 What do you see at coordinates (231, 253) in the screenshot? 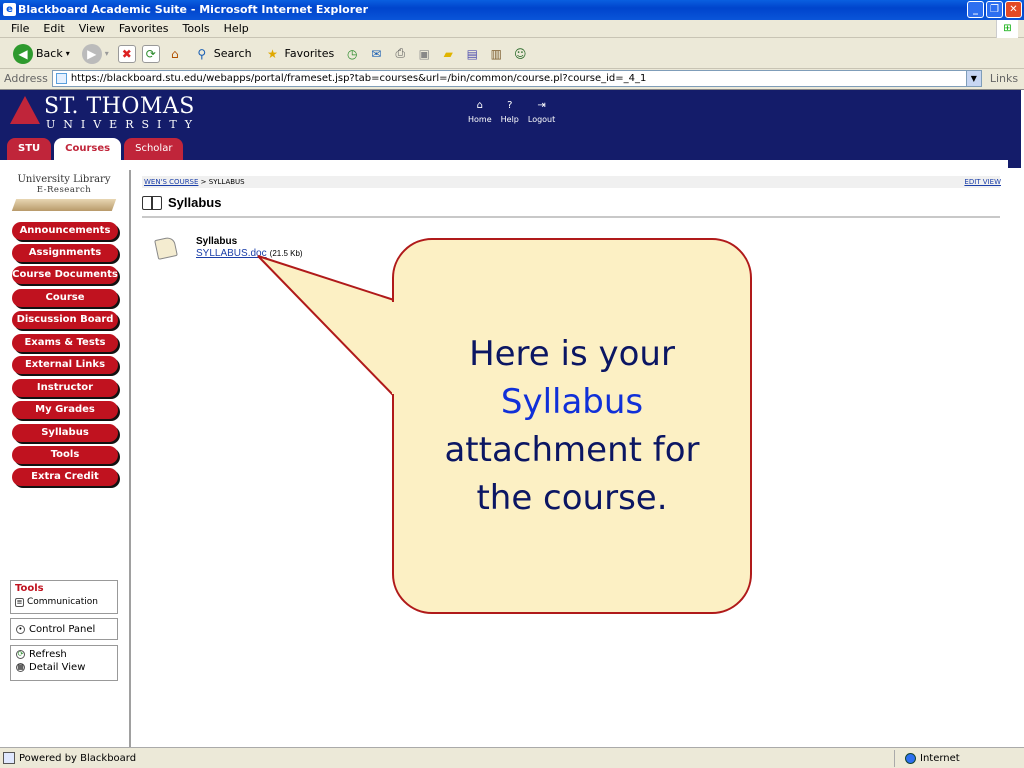
I see `syllabus-file-link: SYLLABUS.doc` at bounding box center [231, 253].